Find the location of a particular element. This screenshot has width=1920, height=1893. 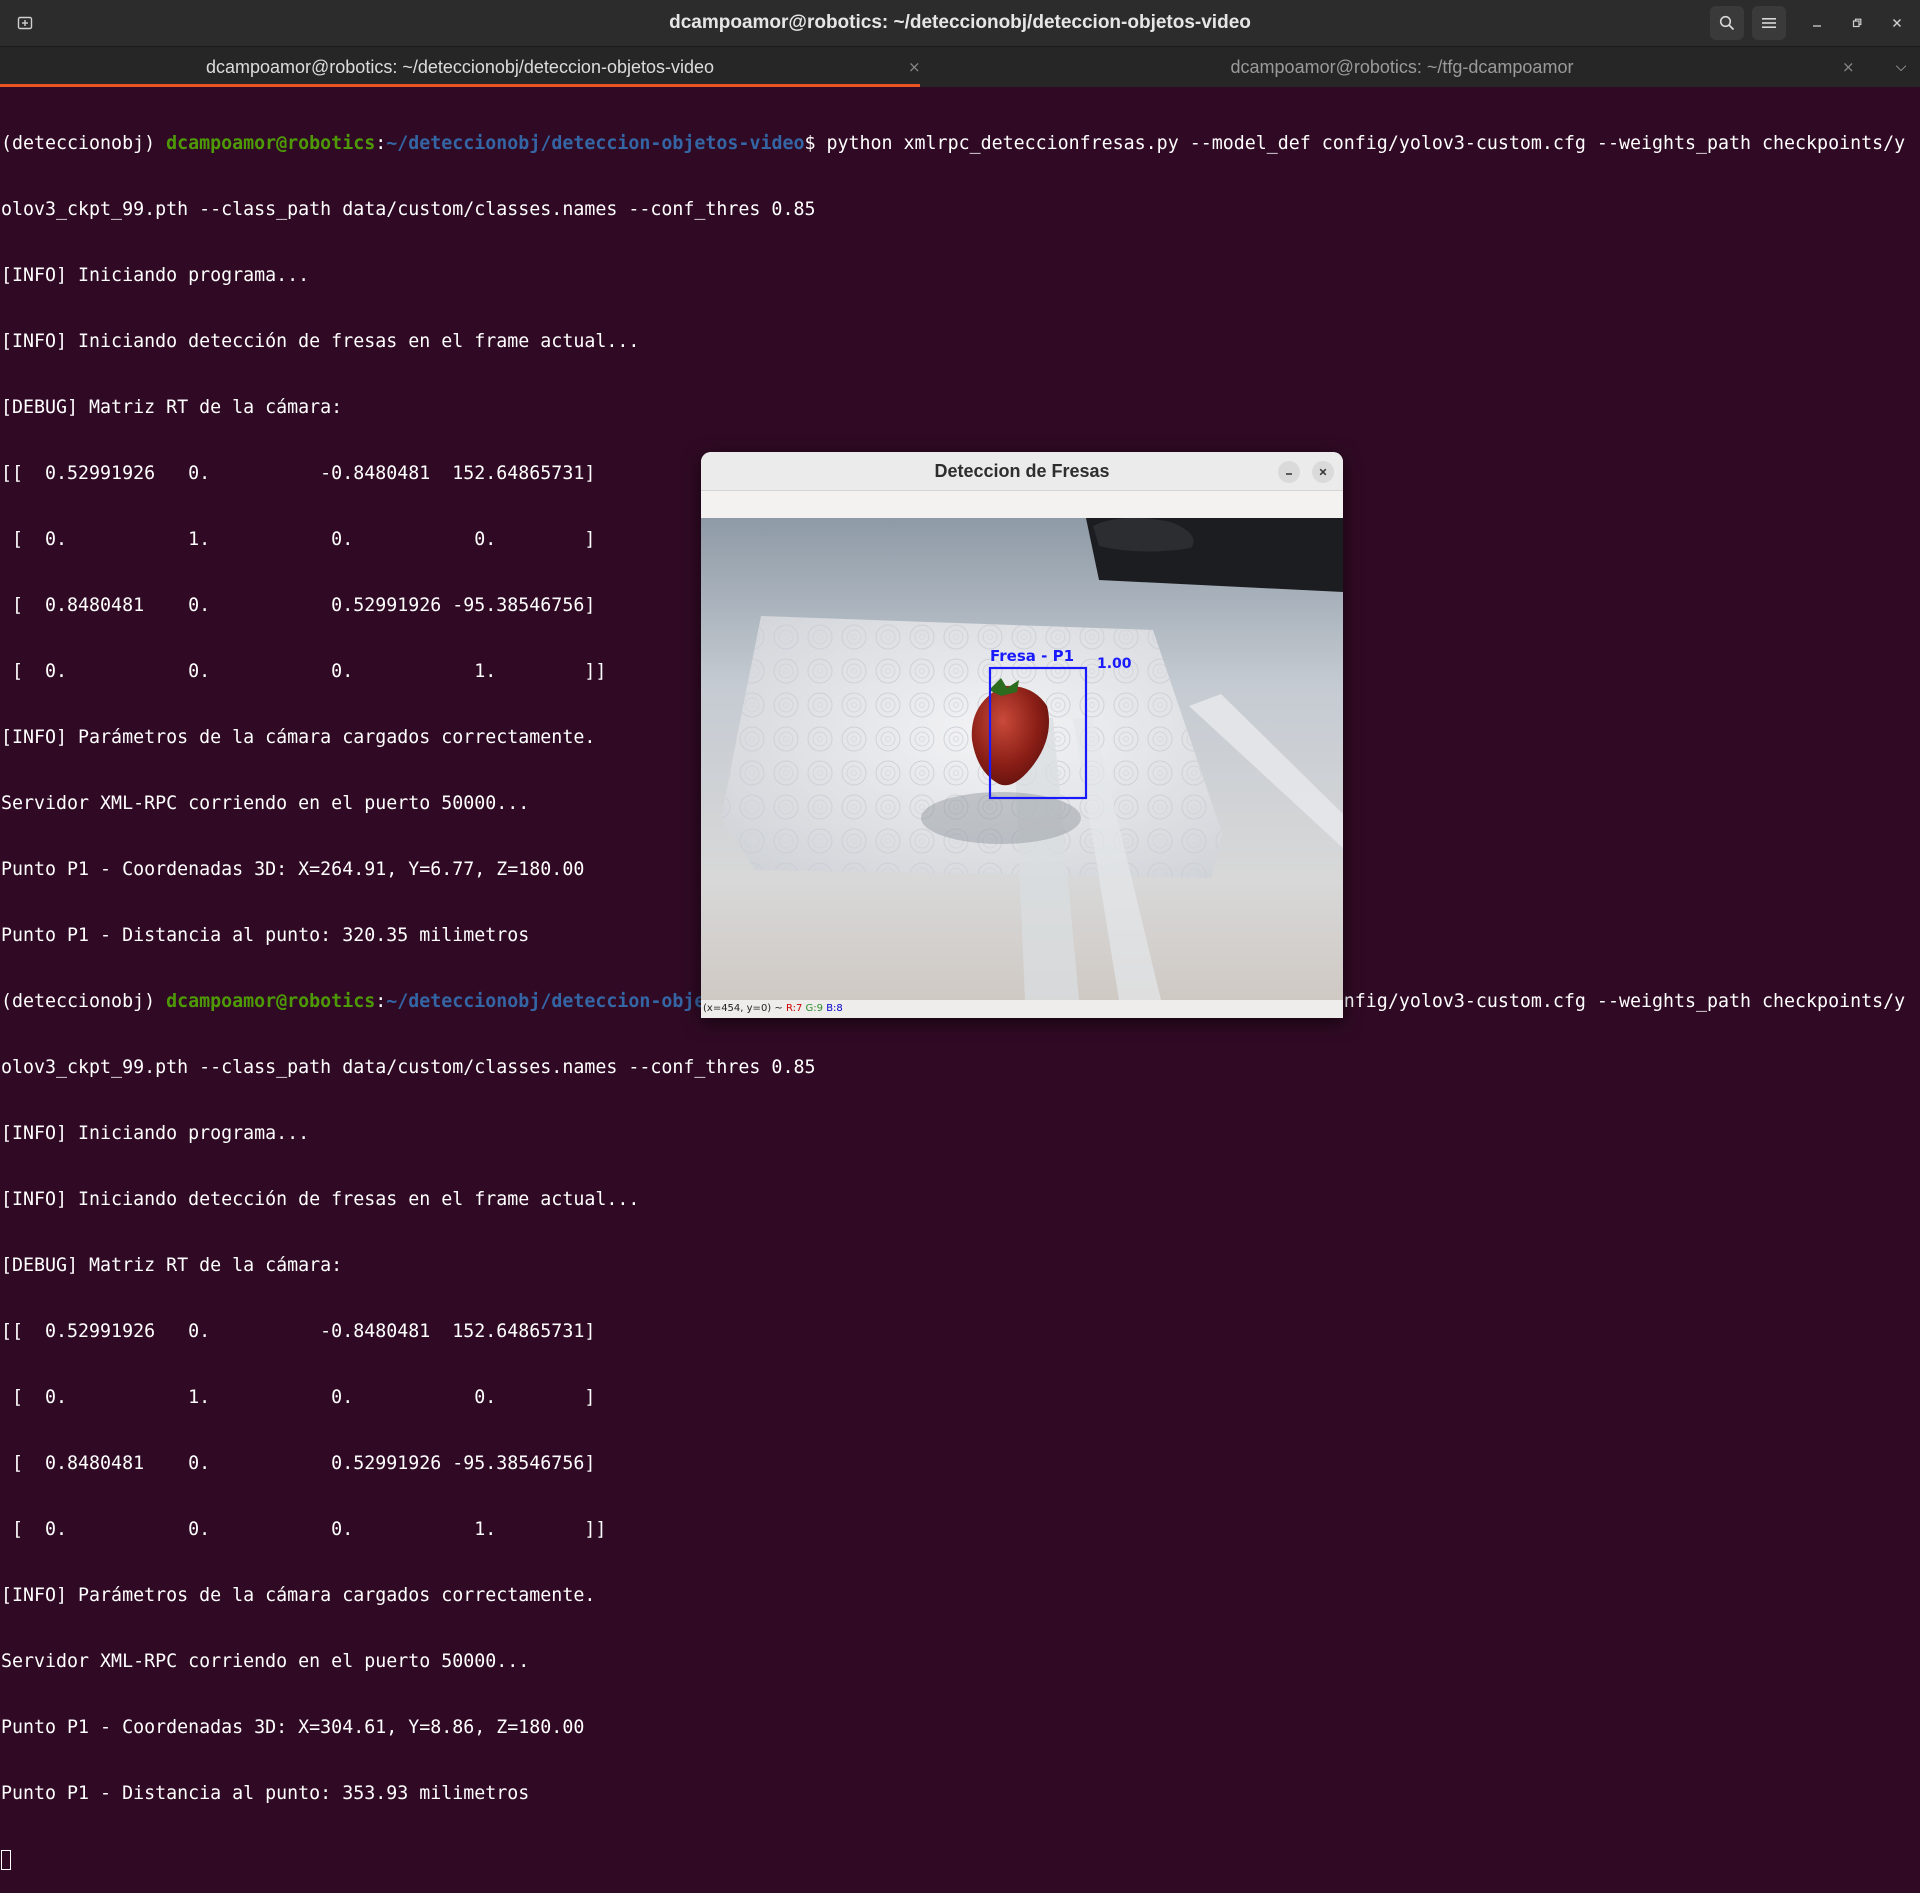

detection-window-titlebar: Deteccion de Fresas is located at coordinates (1022, 471).